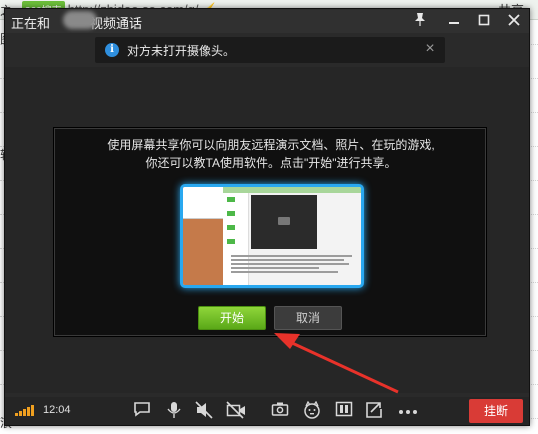 Image resolution: width=538 pixels, height=434 pixels. I want to click on microphone-icon-shape, so click(174, 410).